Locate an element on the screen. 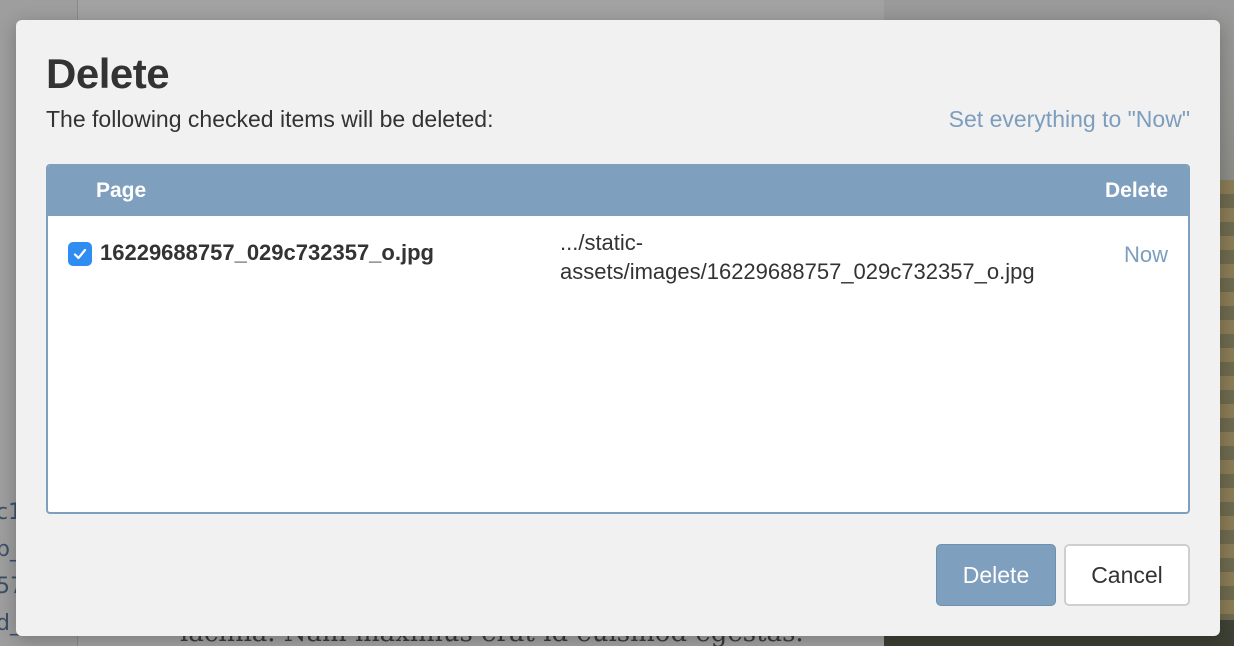  item-name: 16229688757_029c732357_o.jpg is located at coordinates (267, 252).